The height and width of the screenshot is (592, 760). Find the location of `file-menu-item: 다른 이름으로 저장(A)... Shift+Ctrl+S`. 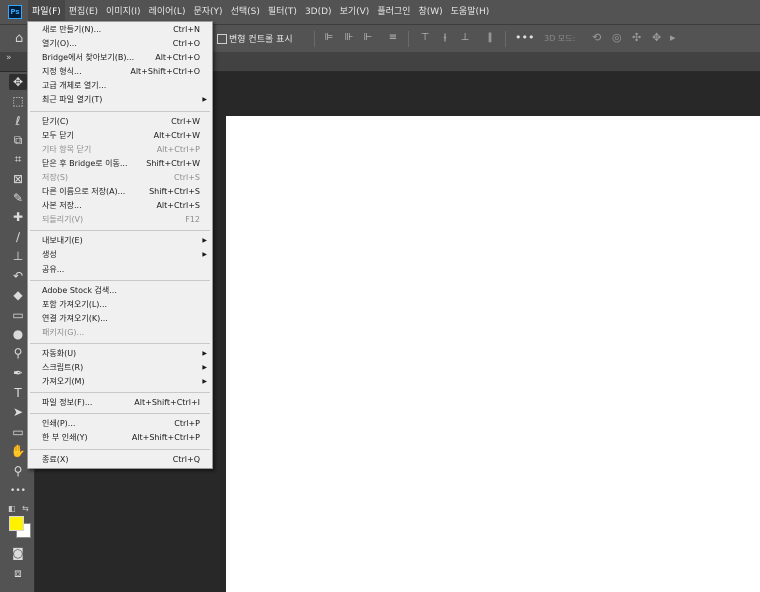

file-menu-item: 다른 이름으로 저장(A)... Shift+Ctrl+S is located at coordinates (120, 192).